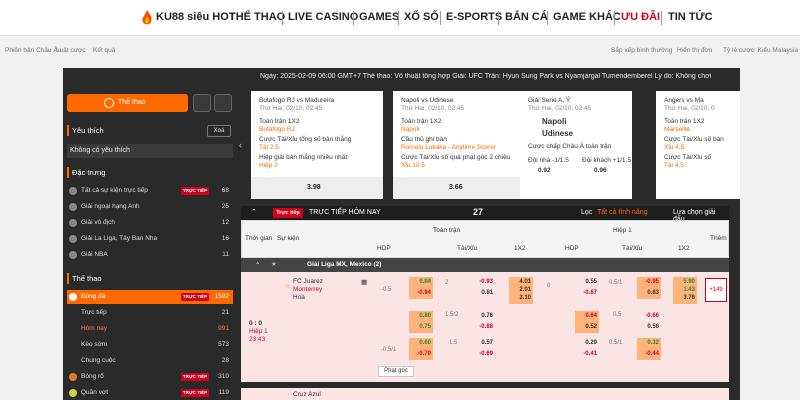 This screenshot has height=400, width=800. I want to click on filter-select: Tất cả tình năng, so click(622, 212).